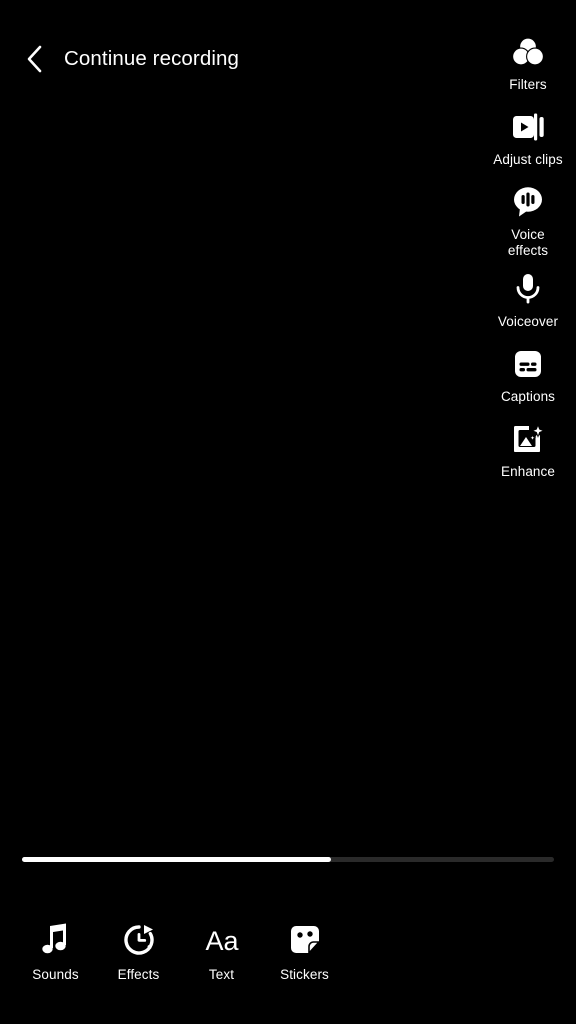 This screenshot has height=1024, width=576. I want to click on bottom-item-label: Effects, so click(138, 974).